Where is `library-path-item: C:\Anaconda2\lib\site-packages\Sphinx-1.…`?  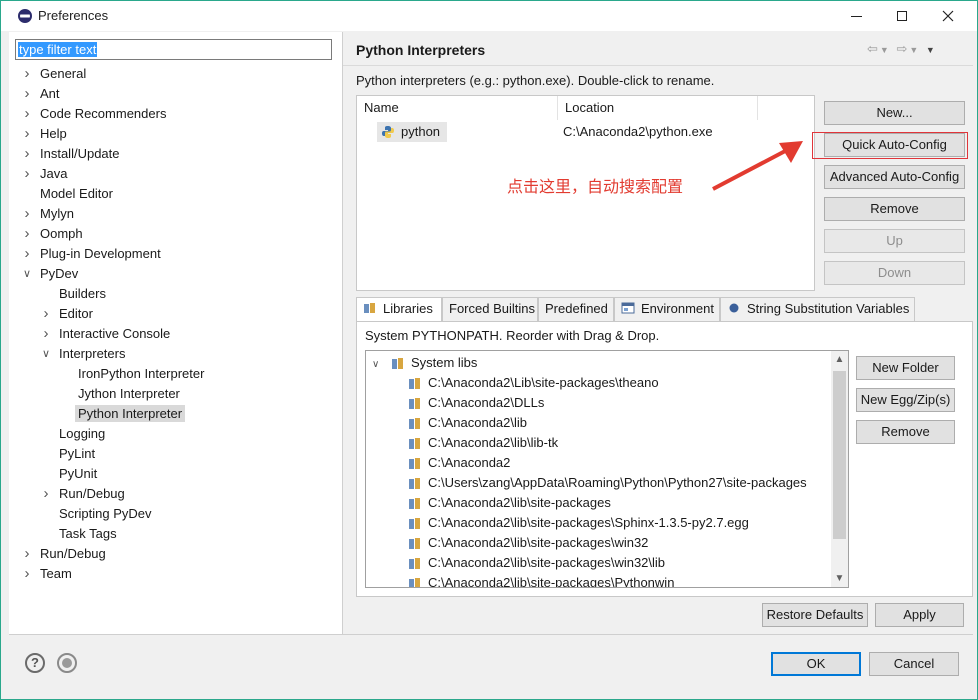
library-path-item: C:\Anaconda2\lib\site-packages\Sphinx-1.… is located at coordinates (578, 523).